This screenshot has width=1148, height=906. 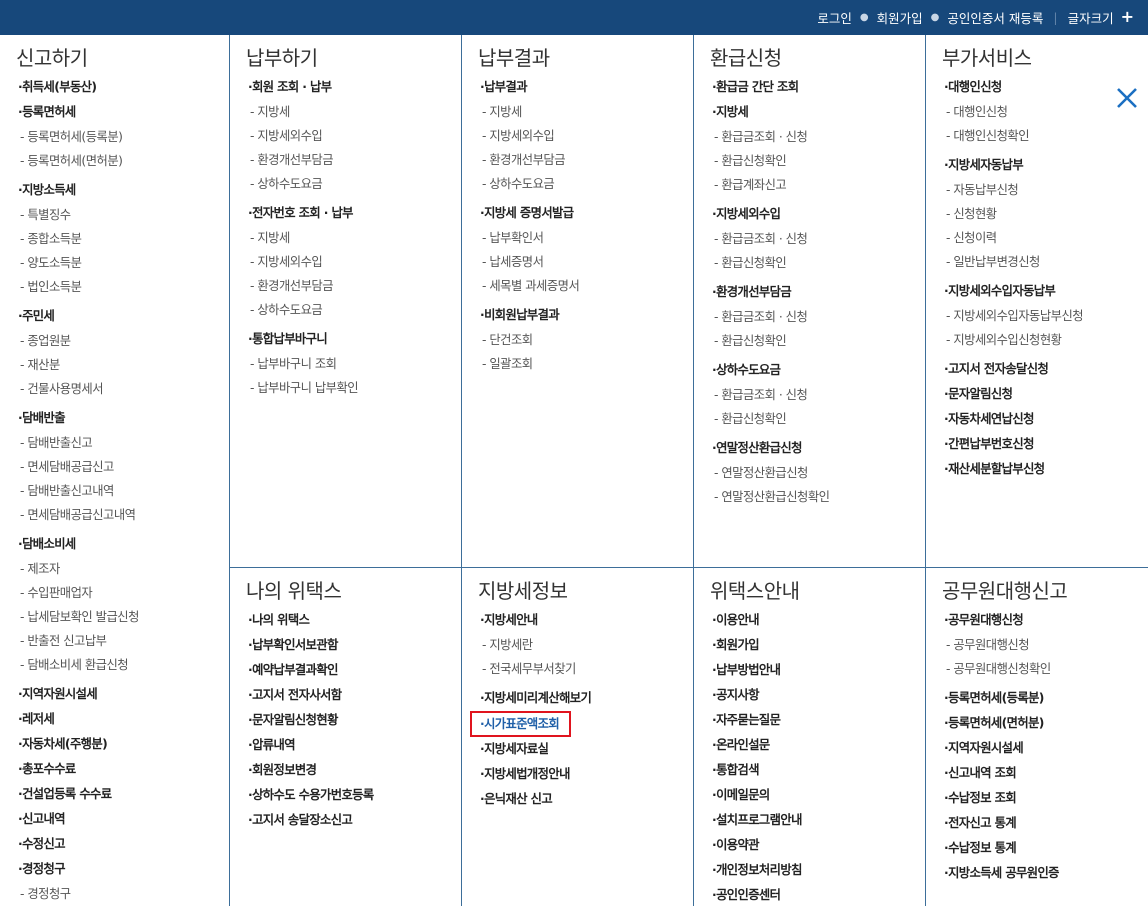 What do you see at coordinates (354, 87) in the screenshot?
I see `menu-item: ·회원 조회 · 납부` at bounding box center [354, 87].